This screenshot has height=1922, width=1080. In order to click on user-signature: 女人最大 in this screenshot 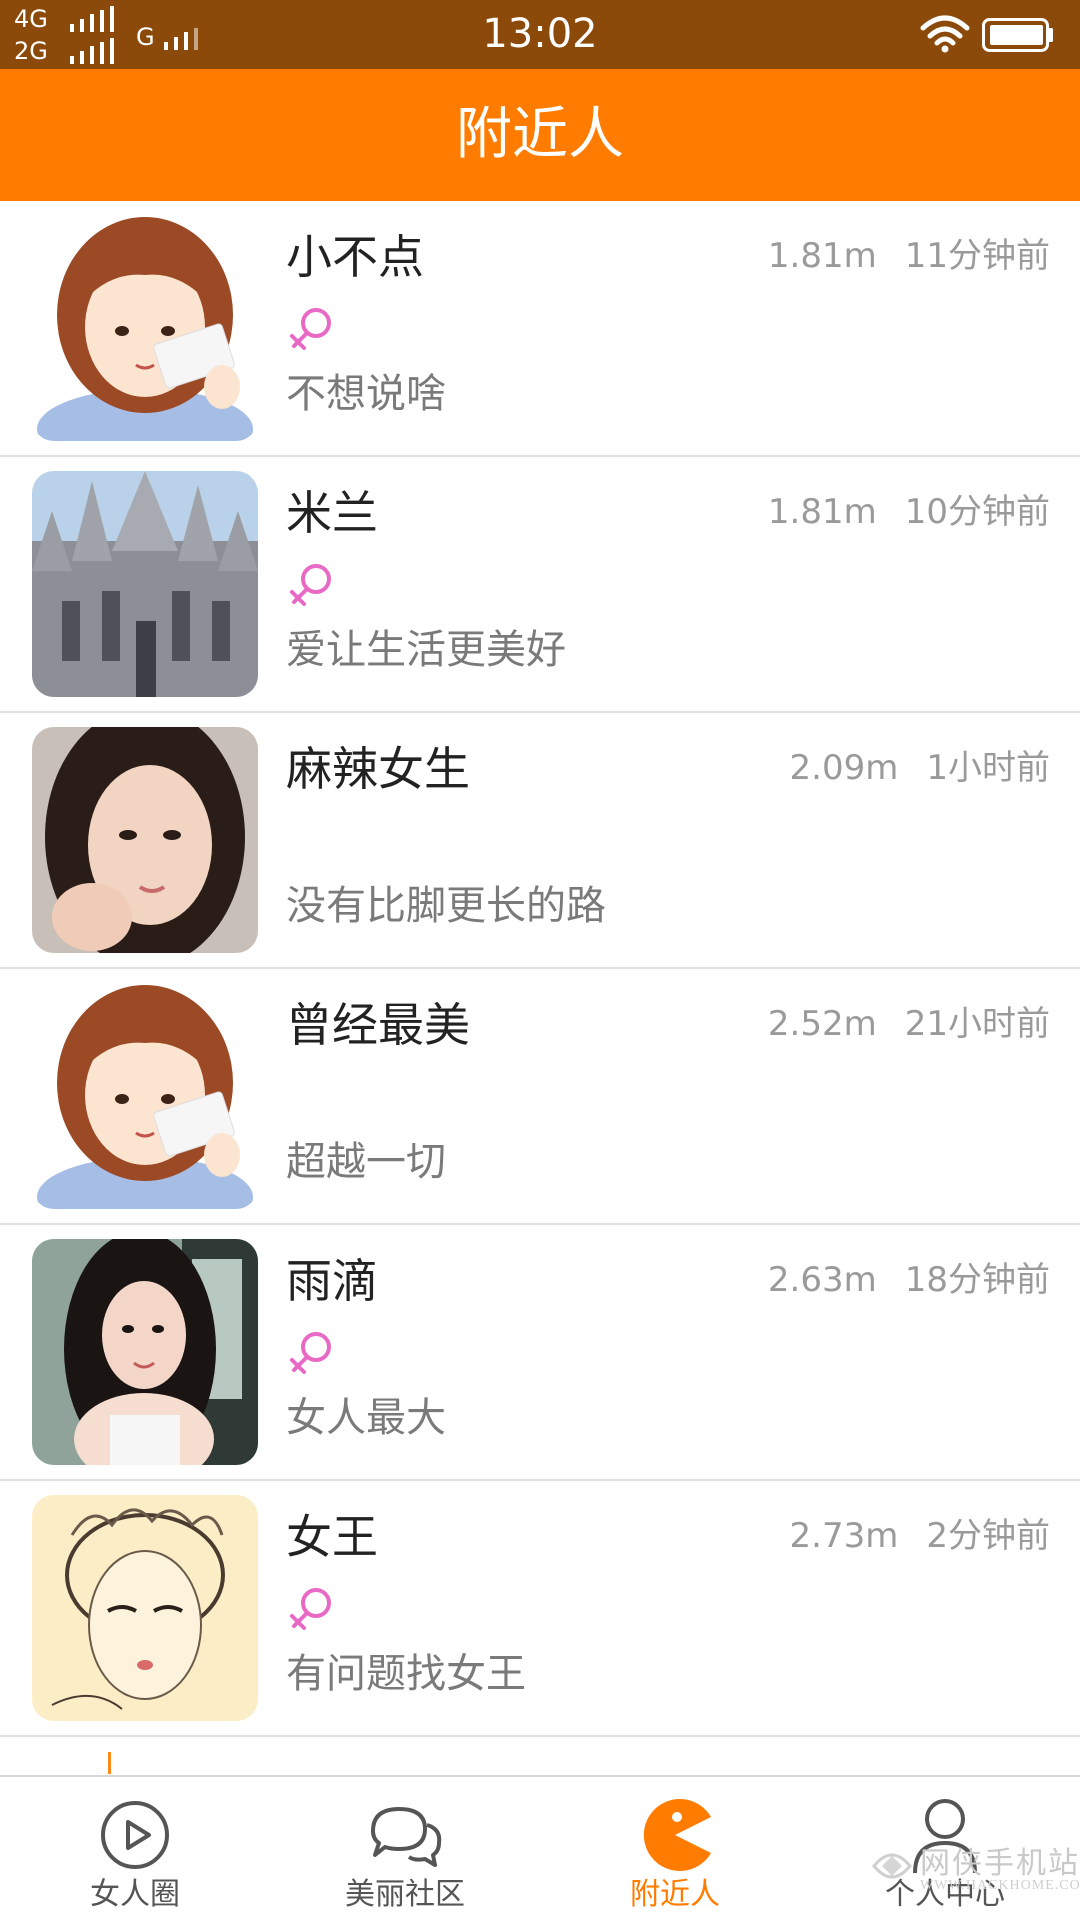, I will do `click(366, 1418)`.